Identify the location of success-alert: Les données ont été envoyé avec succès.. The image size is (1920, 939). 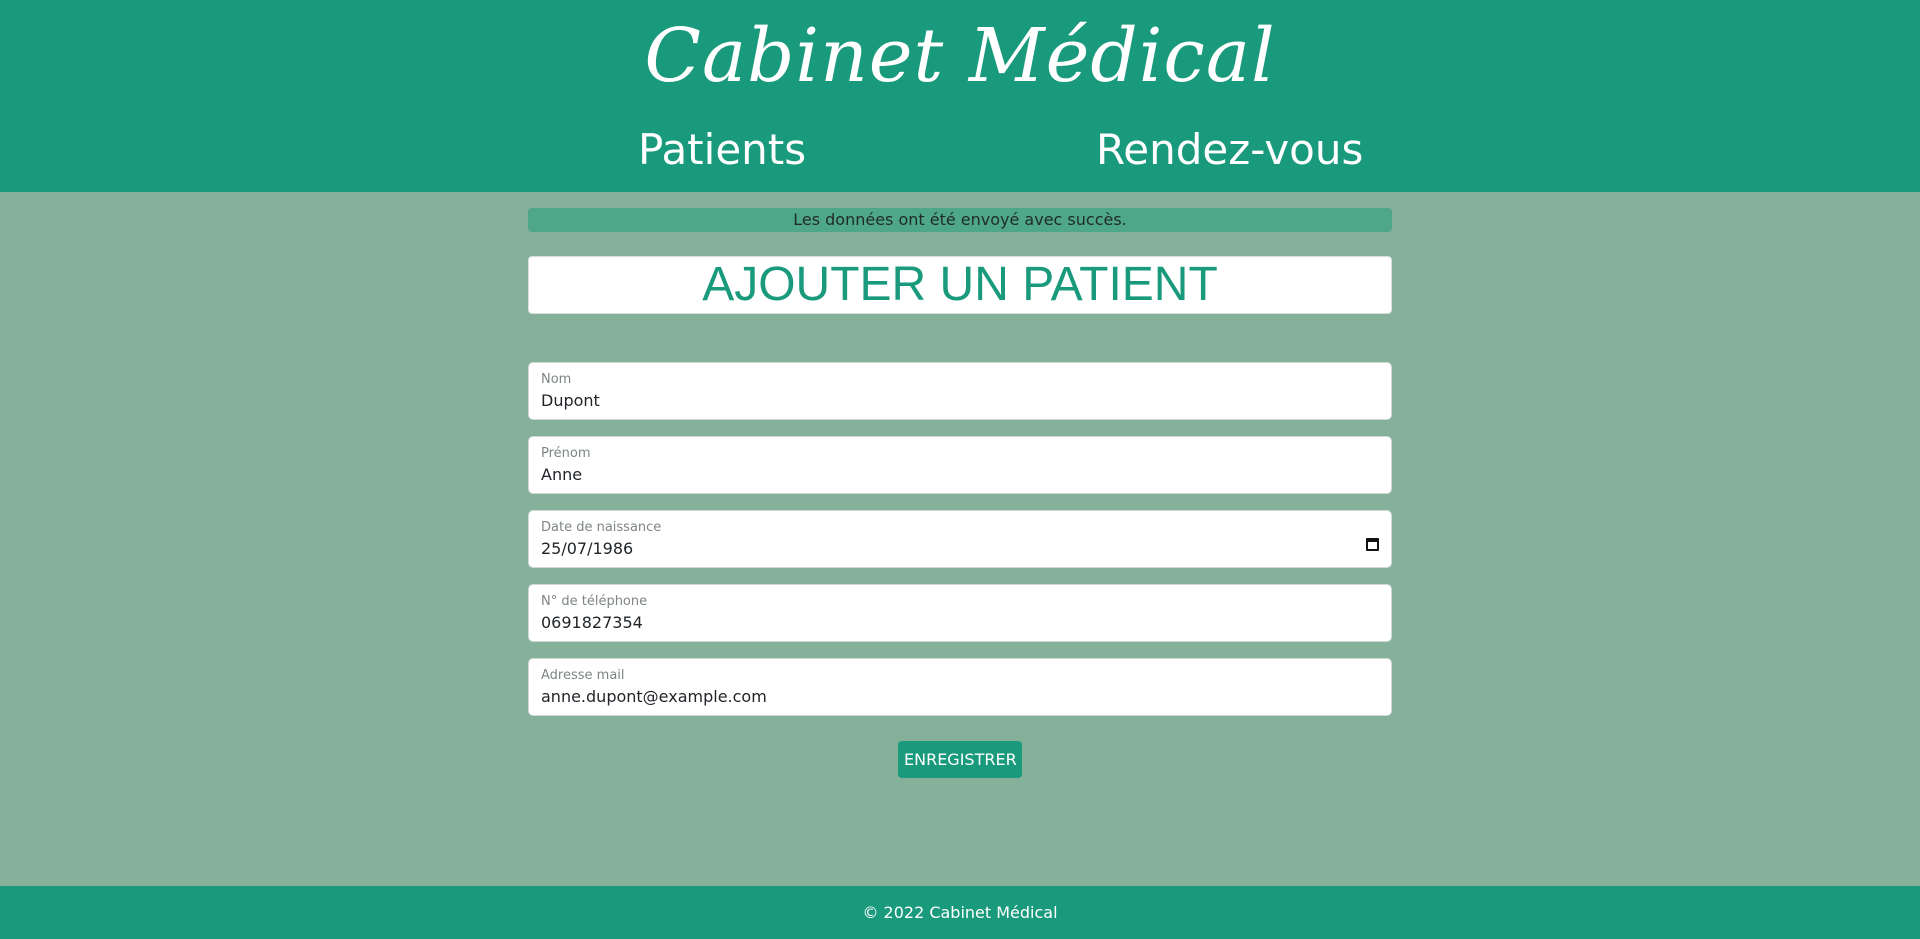
(960, 220).